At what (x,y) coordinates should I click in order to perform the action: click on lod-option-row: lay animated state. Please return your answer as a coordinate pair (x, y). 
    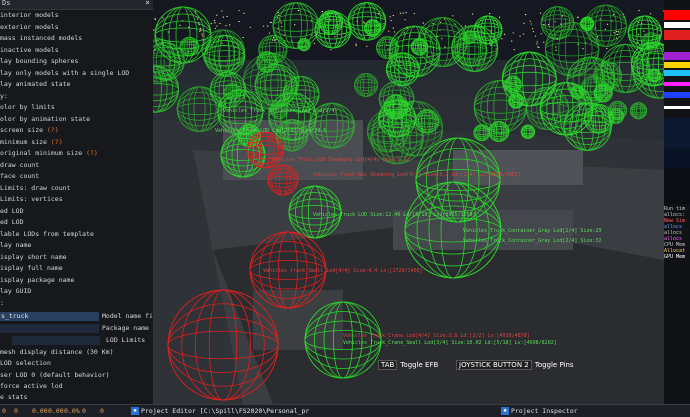
    Looking at the image, I should click on (76, 84).